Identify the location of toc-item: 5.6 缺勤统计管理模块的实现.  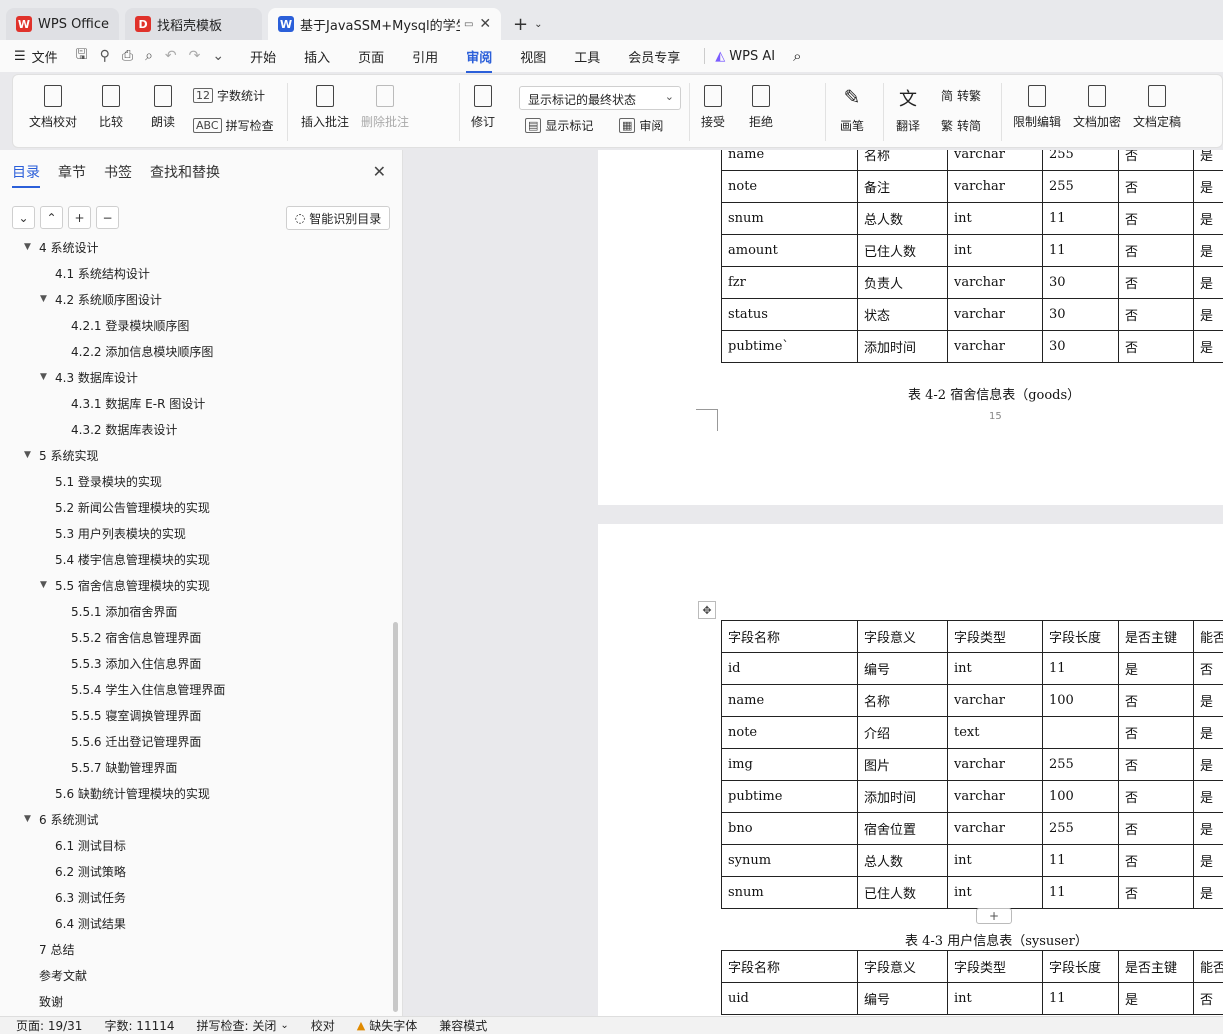
(198, 793).